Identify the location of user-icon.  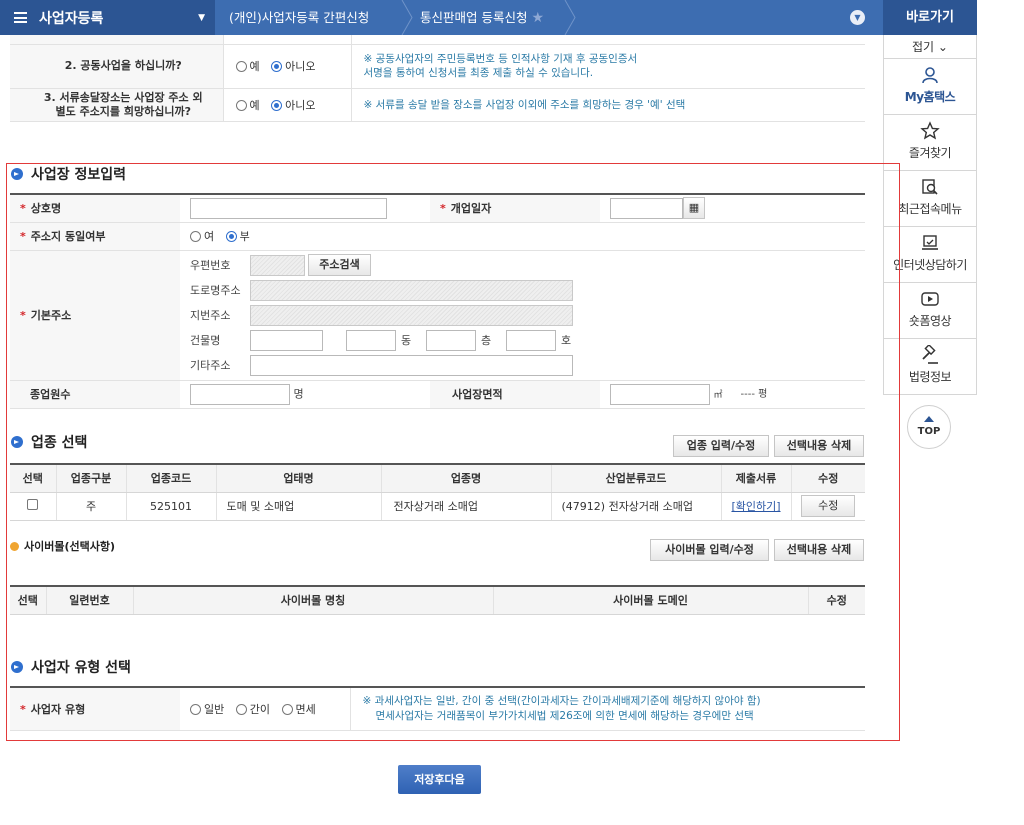
(930, 75).